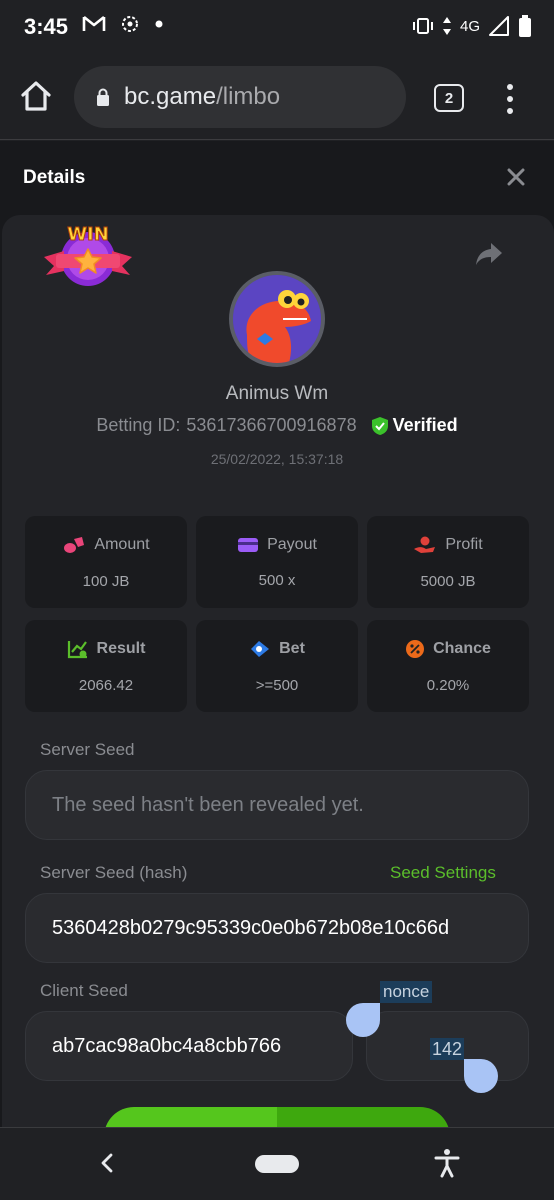 The width and height of the screenshot is (554, 1200). I want to click on server-seed-field: The seed hasn't been revealed yet., so click(277, 805).